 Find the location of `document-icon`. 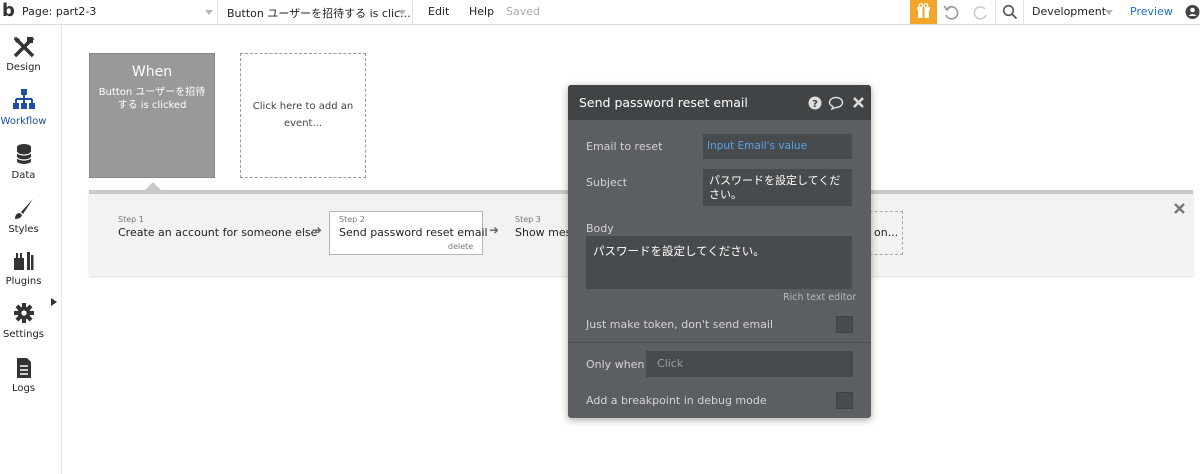

document-icon is located at coordinates (24, 368).